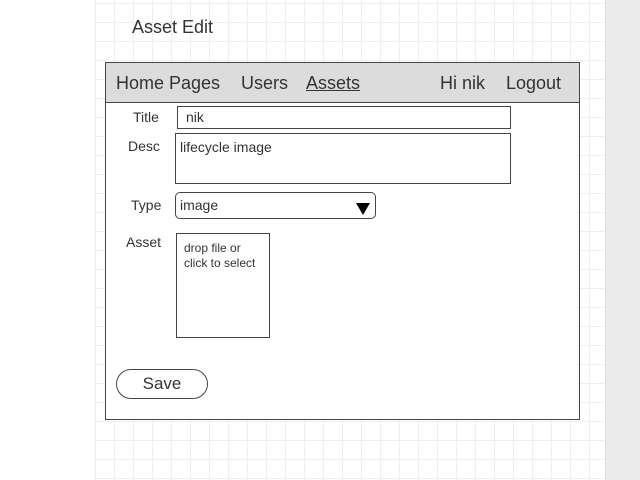  Describe the element at coordinates (212, 248) in the screenshot. I see `dropzone-text-1: drop file or` at that location.